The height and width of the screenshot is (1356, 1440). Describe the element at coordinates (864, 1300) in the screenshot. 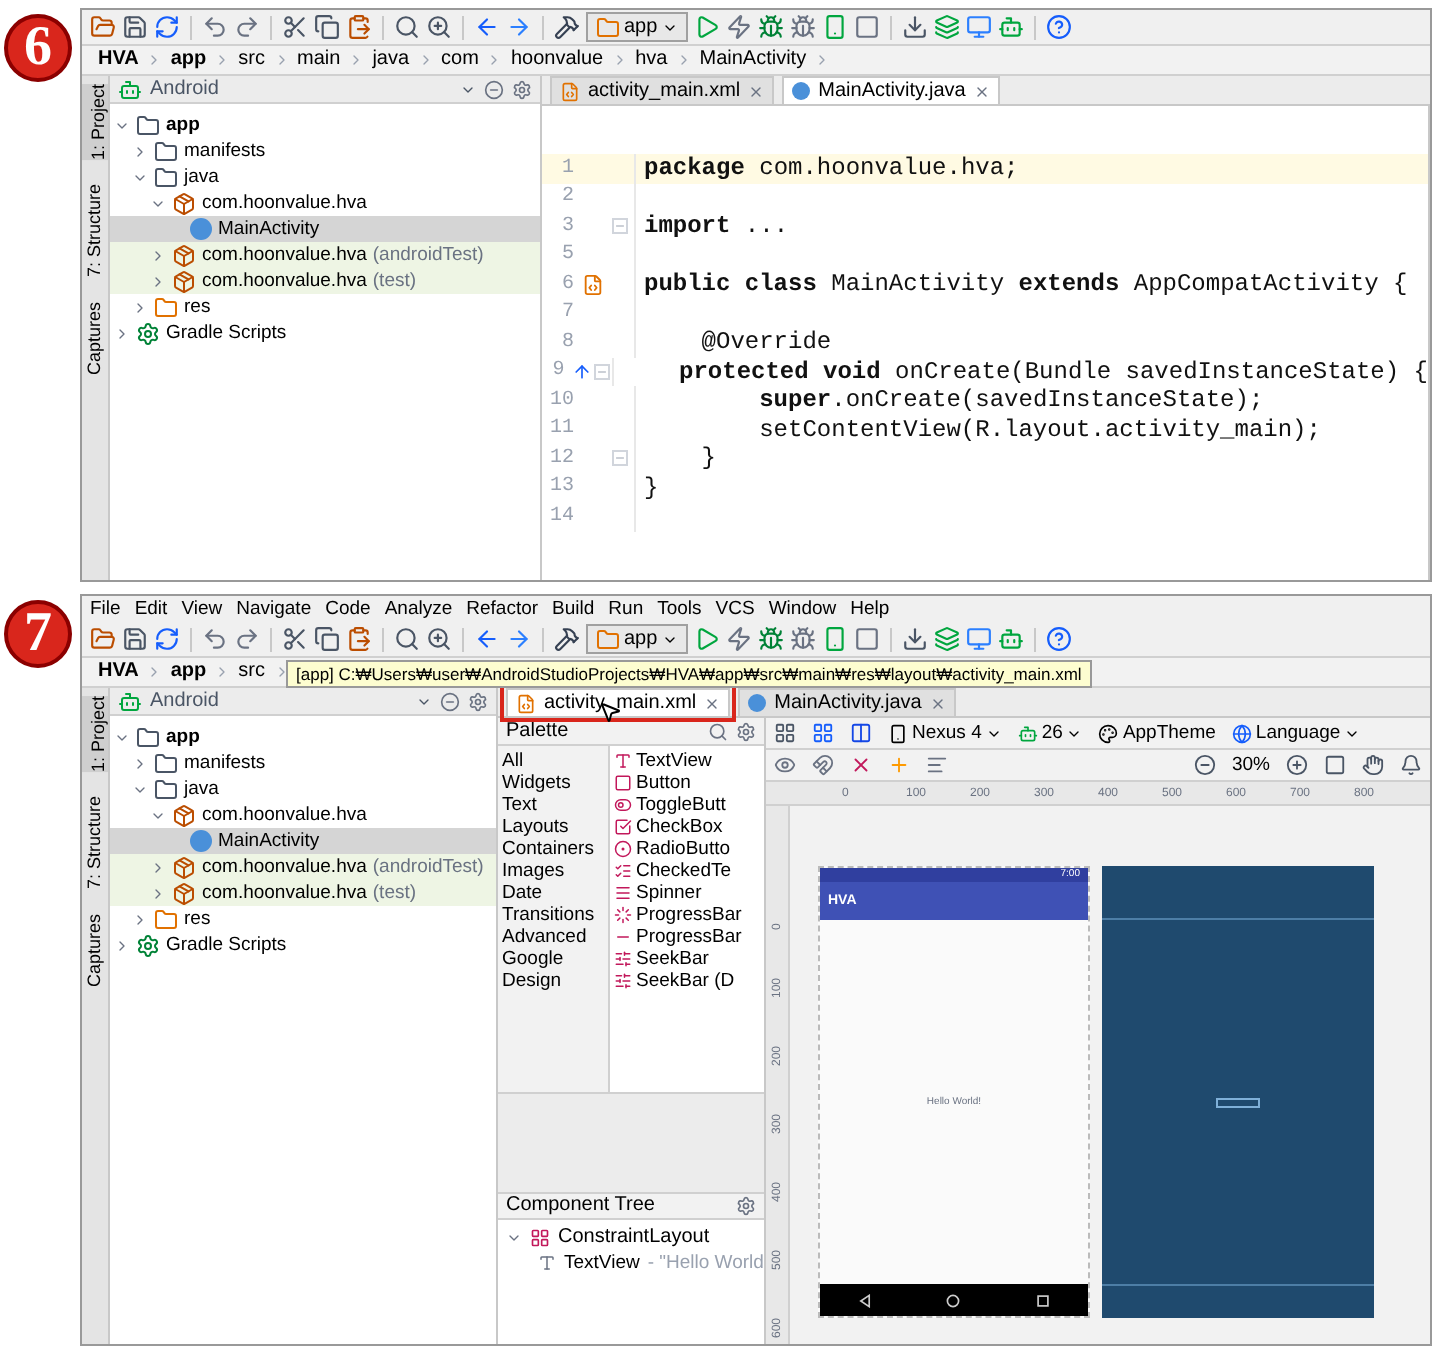

I see `back-icon` at that location.